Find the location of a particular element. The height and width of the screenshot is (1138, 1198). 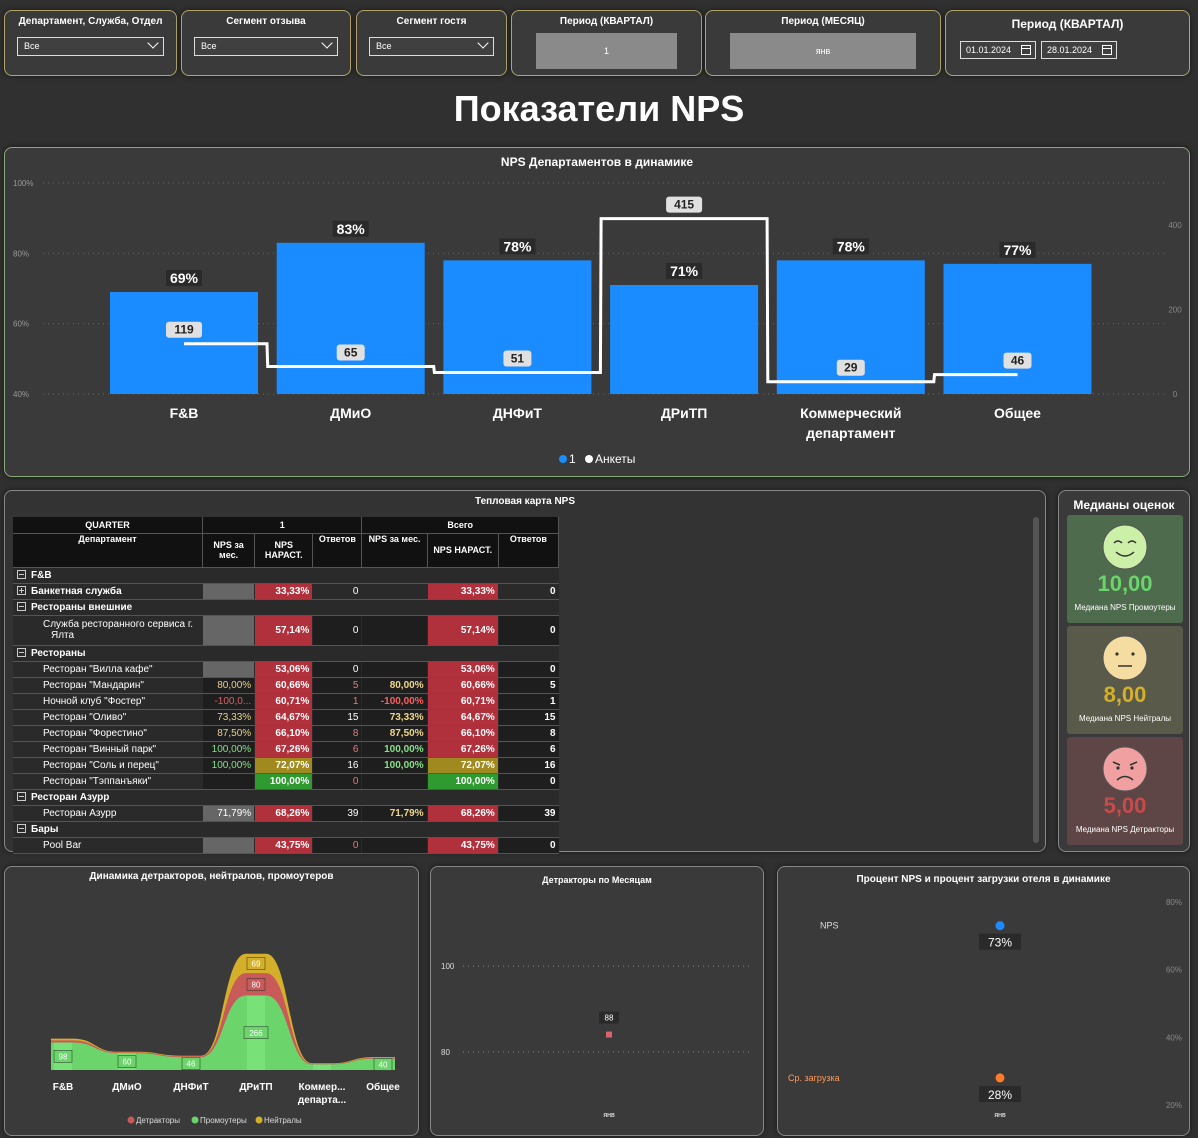

period-month-filter: Период (МЕСЯЦ) янв is located at coordinates (823, 43).